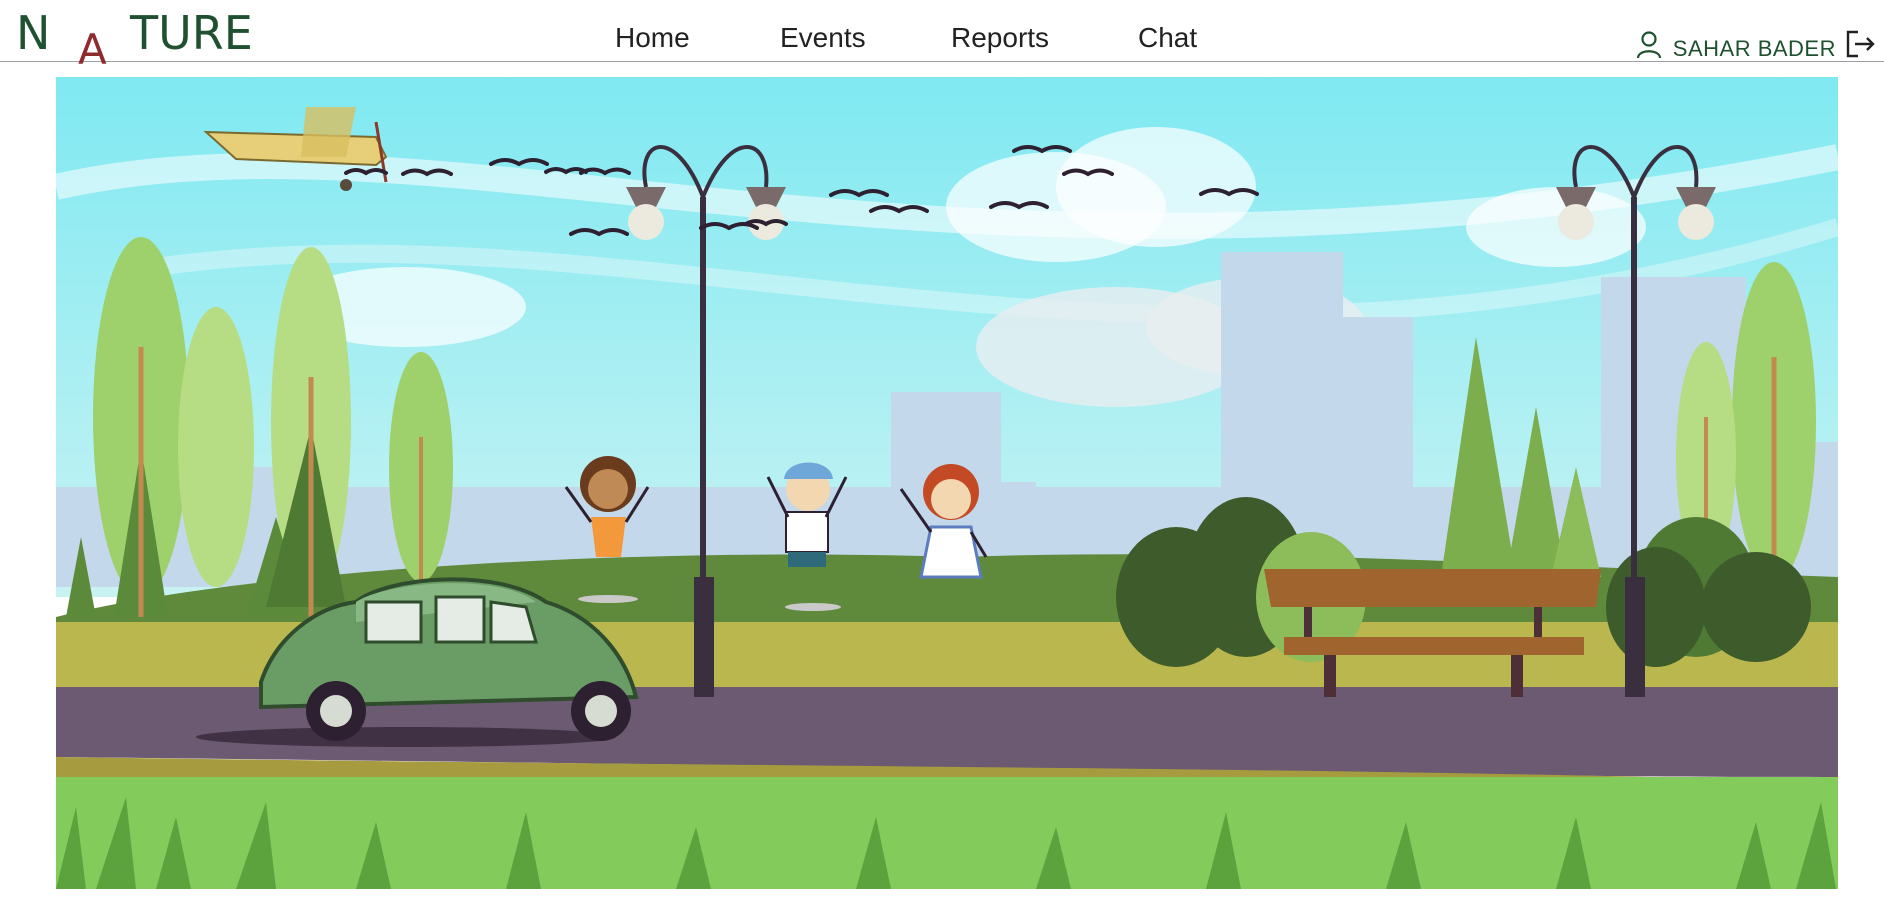 Image resolution: width=1884 pixels, height=897 pixels. Describe the element at coordinates (652, 38) in the screenshot. I see `nav-item-home: Home` at that location.